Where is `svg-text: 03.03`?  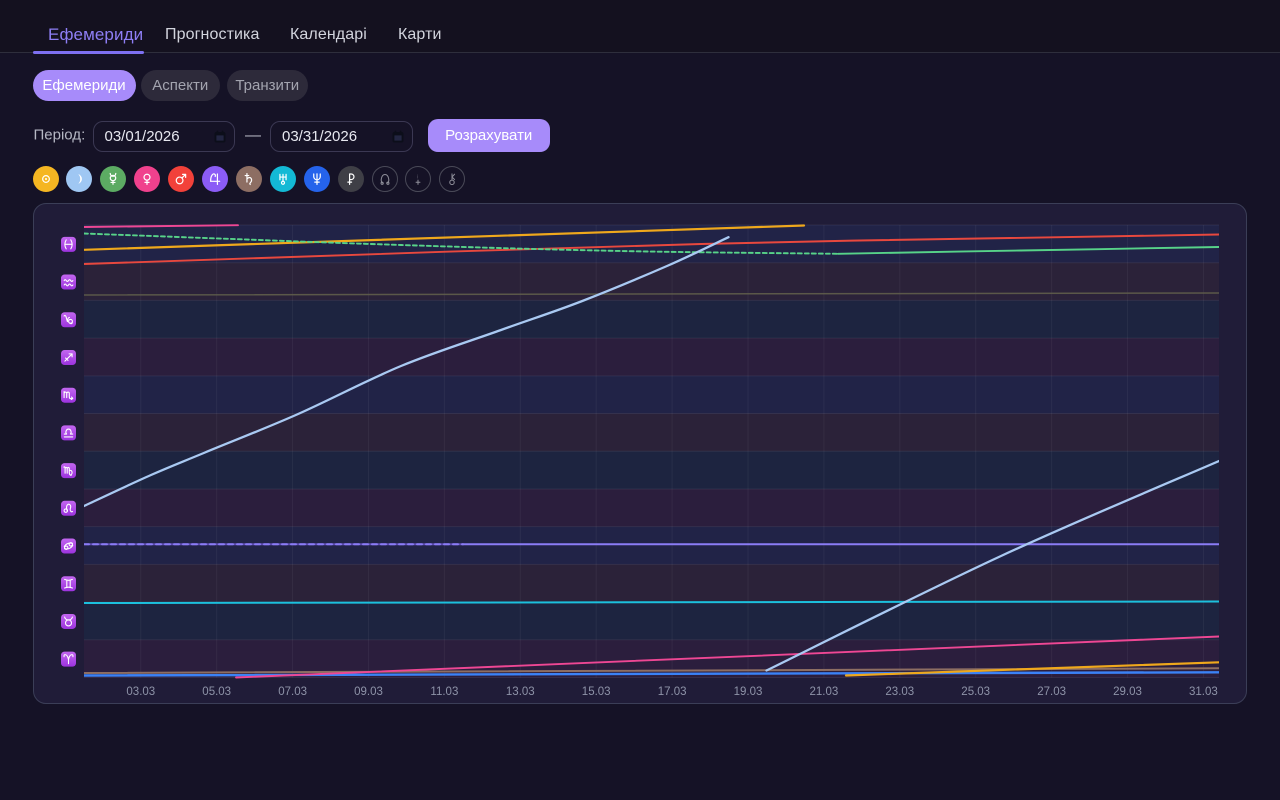
svg-text: 03.03 is located at coordinates (140, 692).